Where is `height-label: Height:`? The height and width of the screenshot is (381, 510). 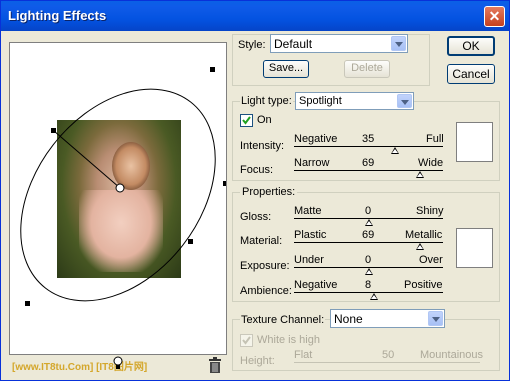 height-label: Height: is located at coordinates (257, 361).